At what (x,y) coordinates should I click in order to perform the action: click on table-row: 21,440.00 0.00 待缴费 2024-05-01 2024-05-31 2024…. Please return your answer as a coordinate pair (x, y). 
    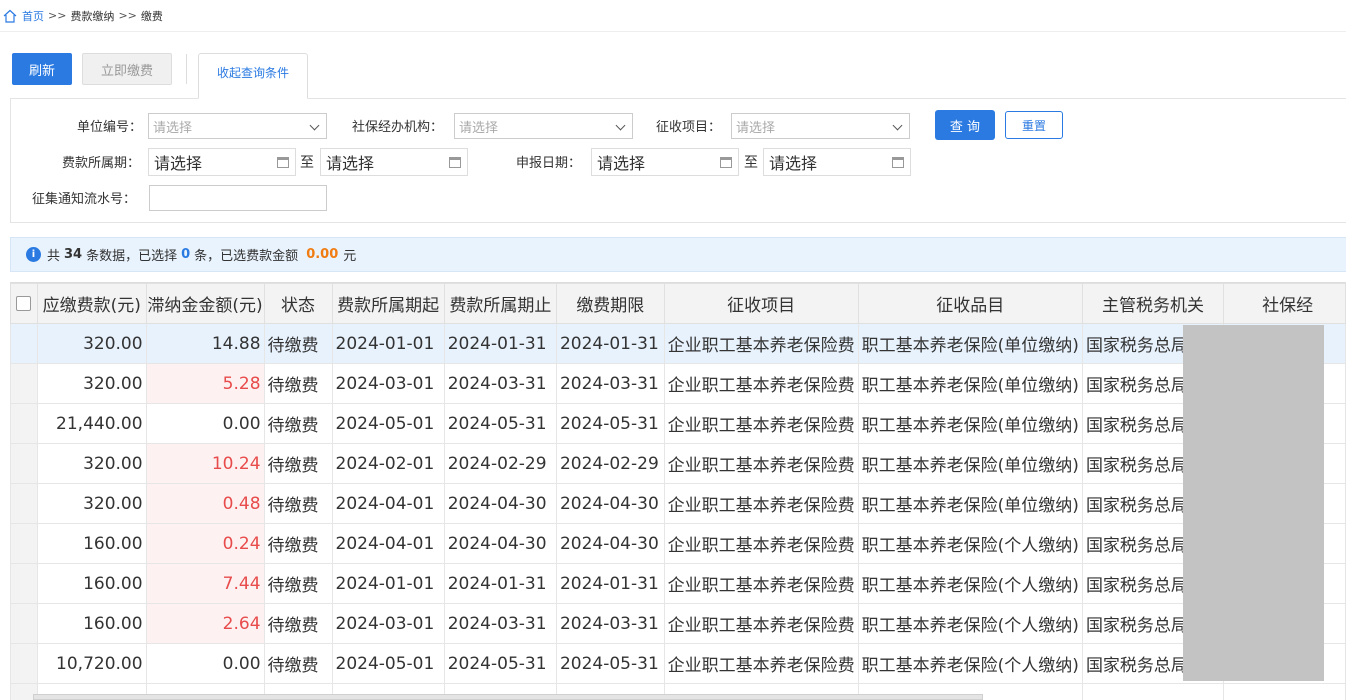
    Looking at the image, I should click on (678, 423).